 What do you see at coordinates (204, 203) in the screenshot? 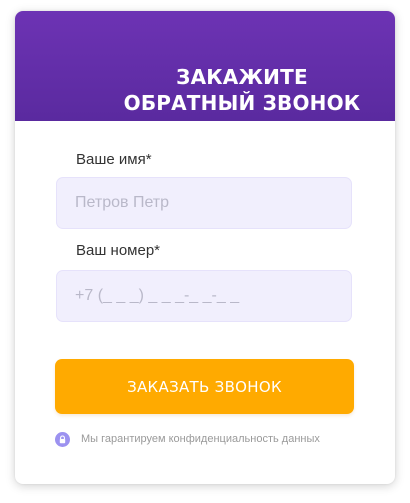
I see `name-input` at bounding box center [204, 203].